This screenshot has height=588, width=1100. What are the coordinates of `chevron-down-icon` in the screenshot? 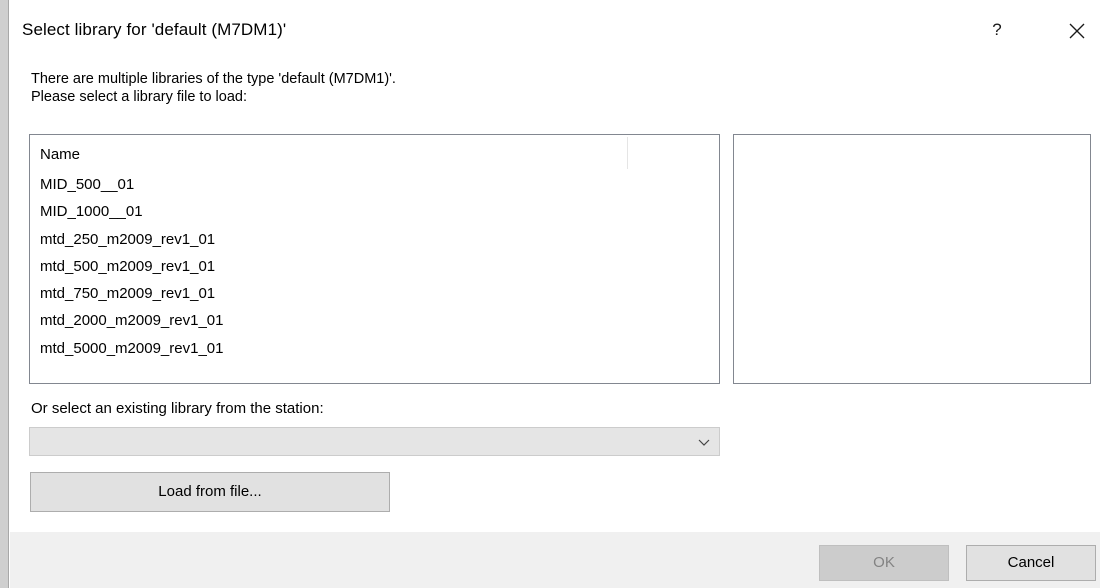 It's located at (704, 442).